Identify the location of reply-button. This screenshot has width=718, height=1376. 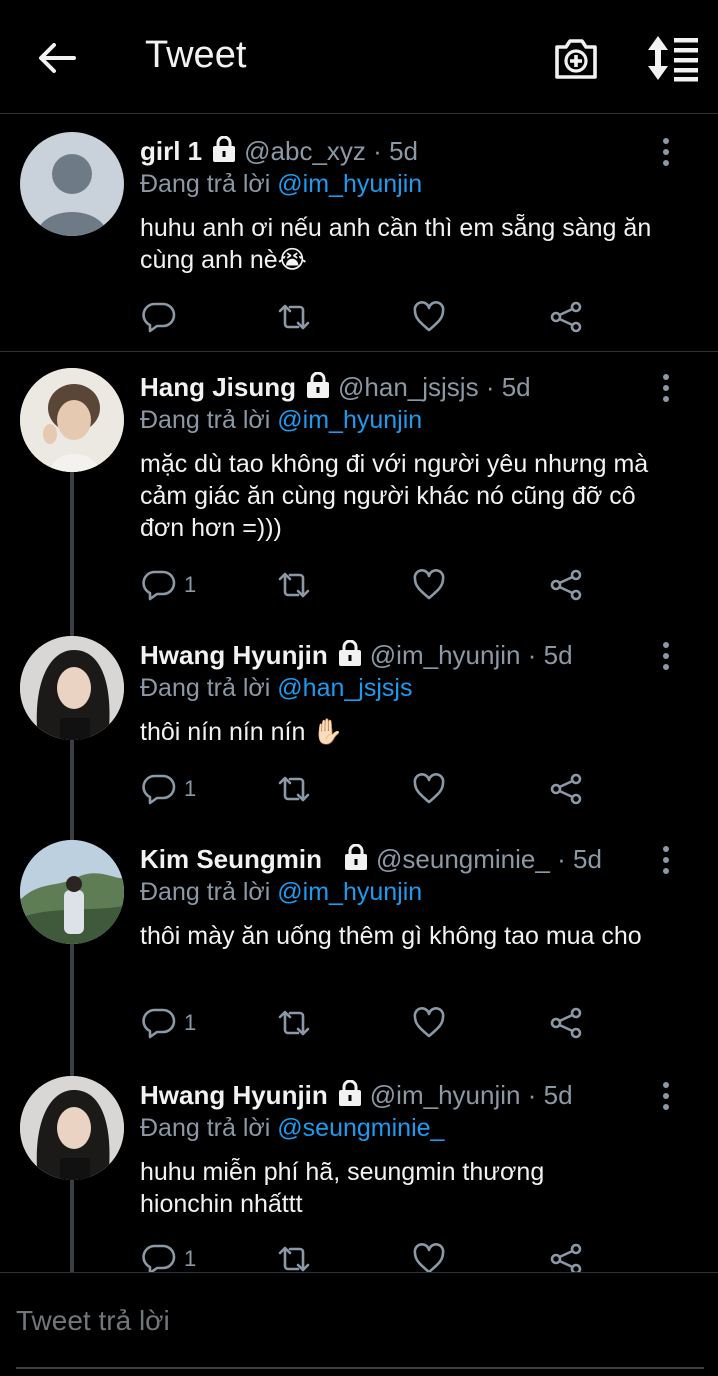
(163, 317).